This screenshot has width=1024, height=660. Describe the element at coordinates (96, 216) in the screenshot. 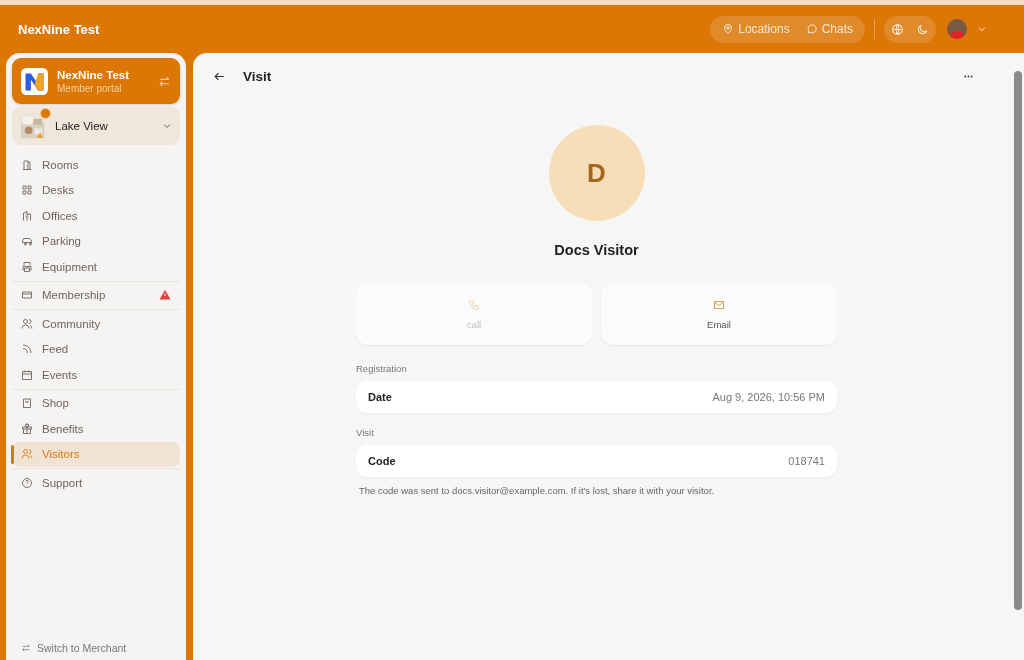

I see `nav-item: Offices` at that location.